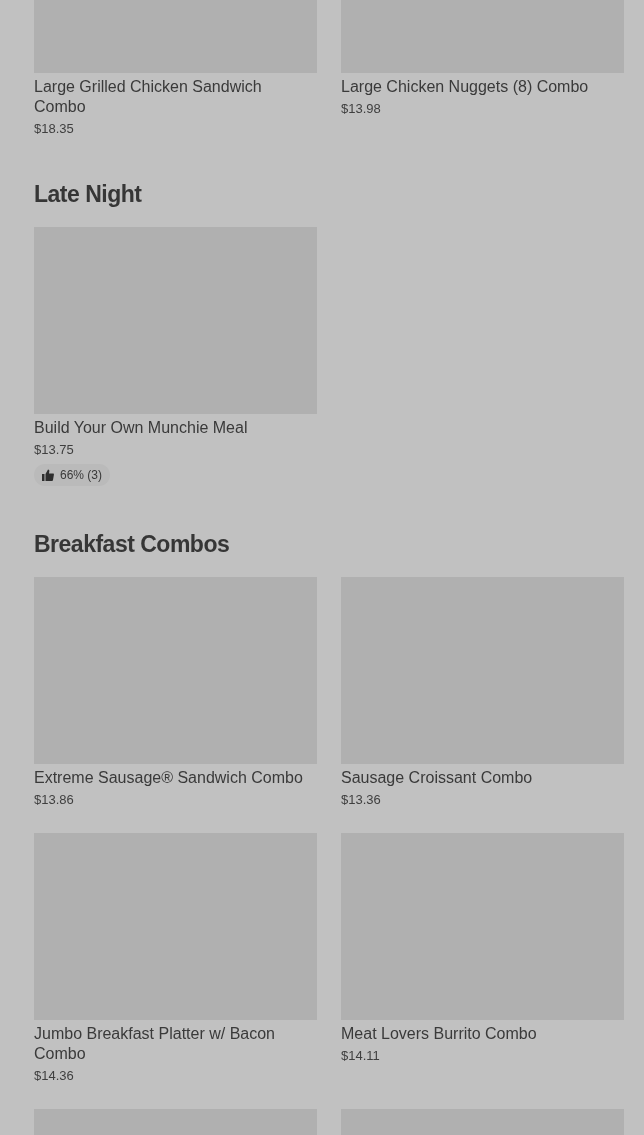  What do you see at coordinates (72, 475) in the screenshot?
I see `rating-badge: 66% (3)` at bounding box center [72, 475].